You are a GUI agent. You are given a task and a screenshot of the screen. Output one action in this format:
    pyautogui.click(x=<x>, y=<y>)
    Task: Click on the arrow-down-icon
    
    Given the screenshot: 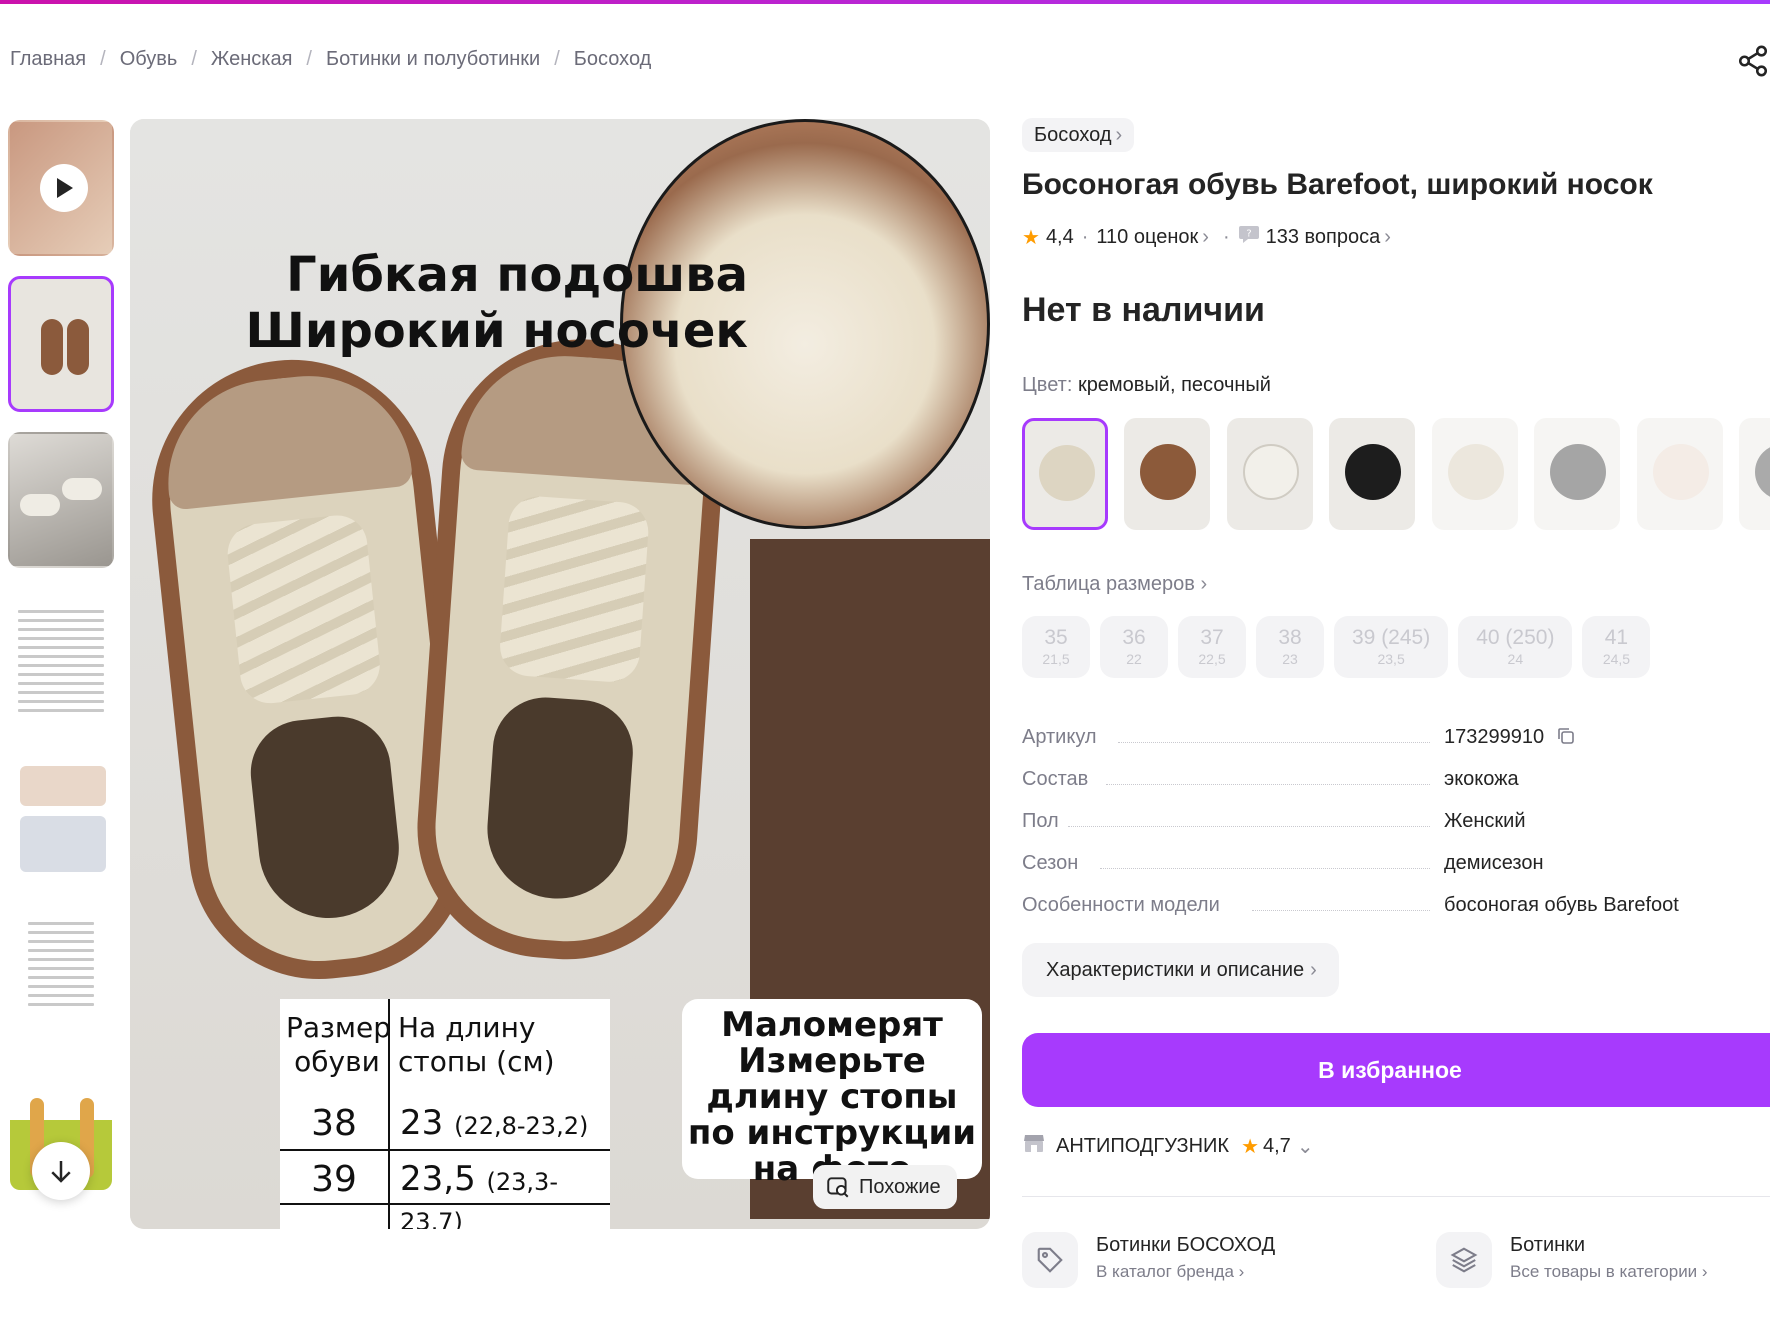 What is the action you would take?
    pyautogui.click(x=61, y=1172)
    